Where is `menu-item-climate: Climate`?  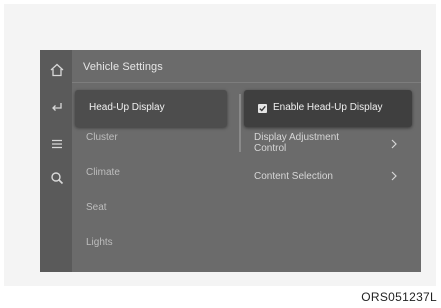 menu-item-climate: Climate is located at coordinates (156, 173).